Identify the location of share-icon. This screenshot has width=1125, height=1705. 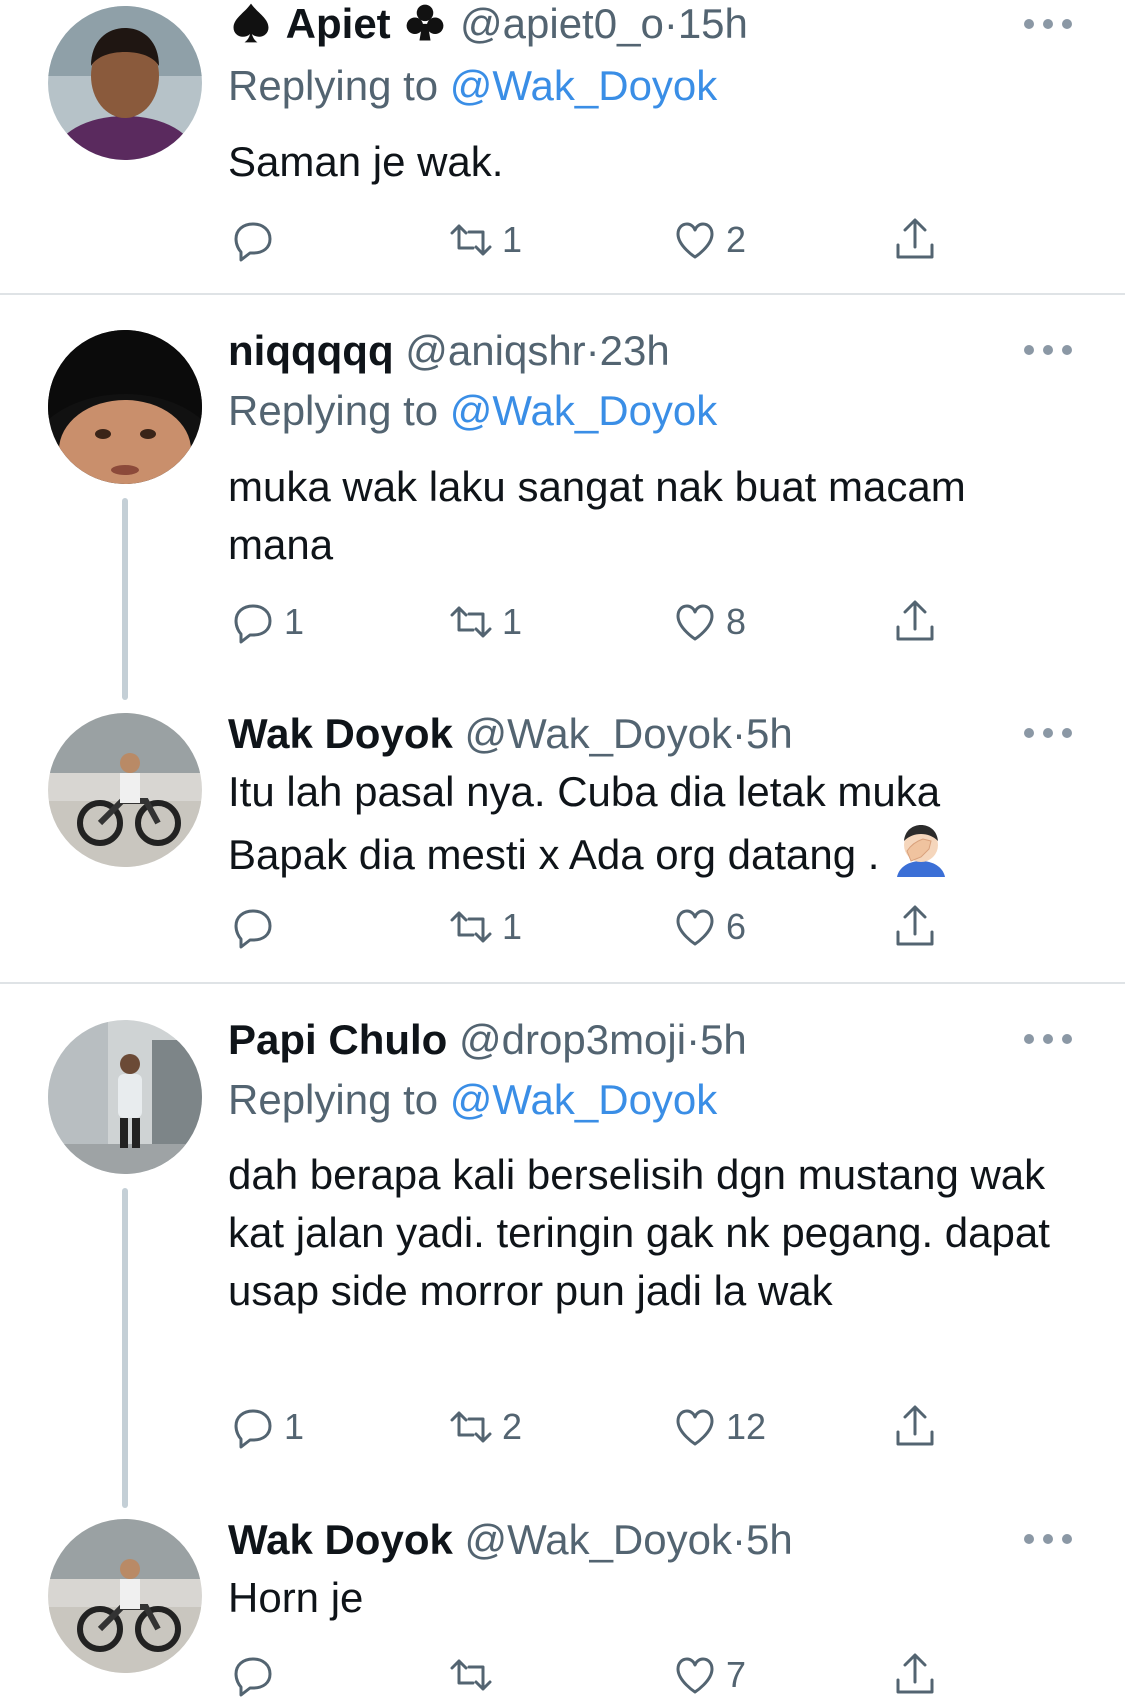
(915, 925).